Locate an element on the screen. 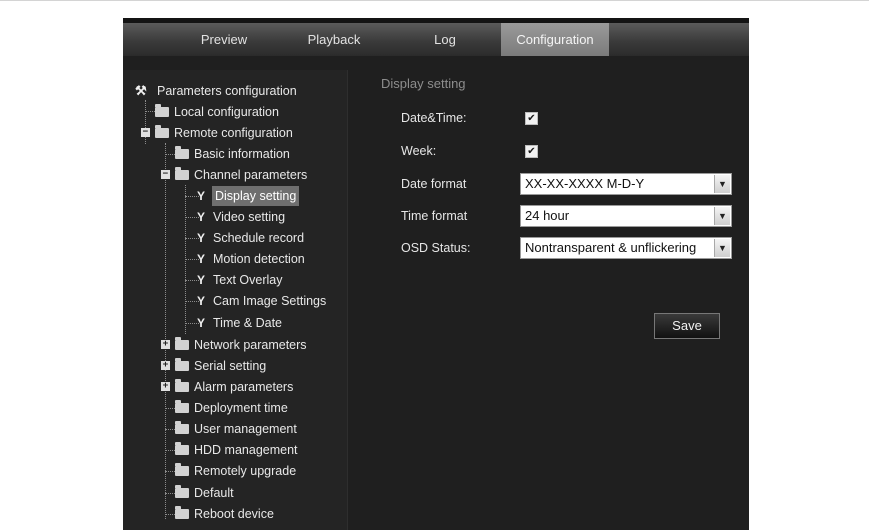  tree-item-default: Default is located at coordinates (205, 493).